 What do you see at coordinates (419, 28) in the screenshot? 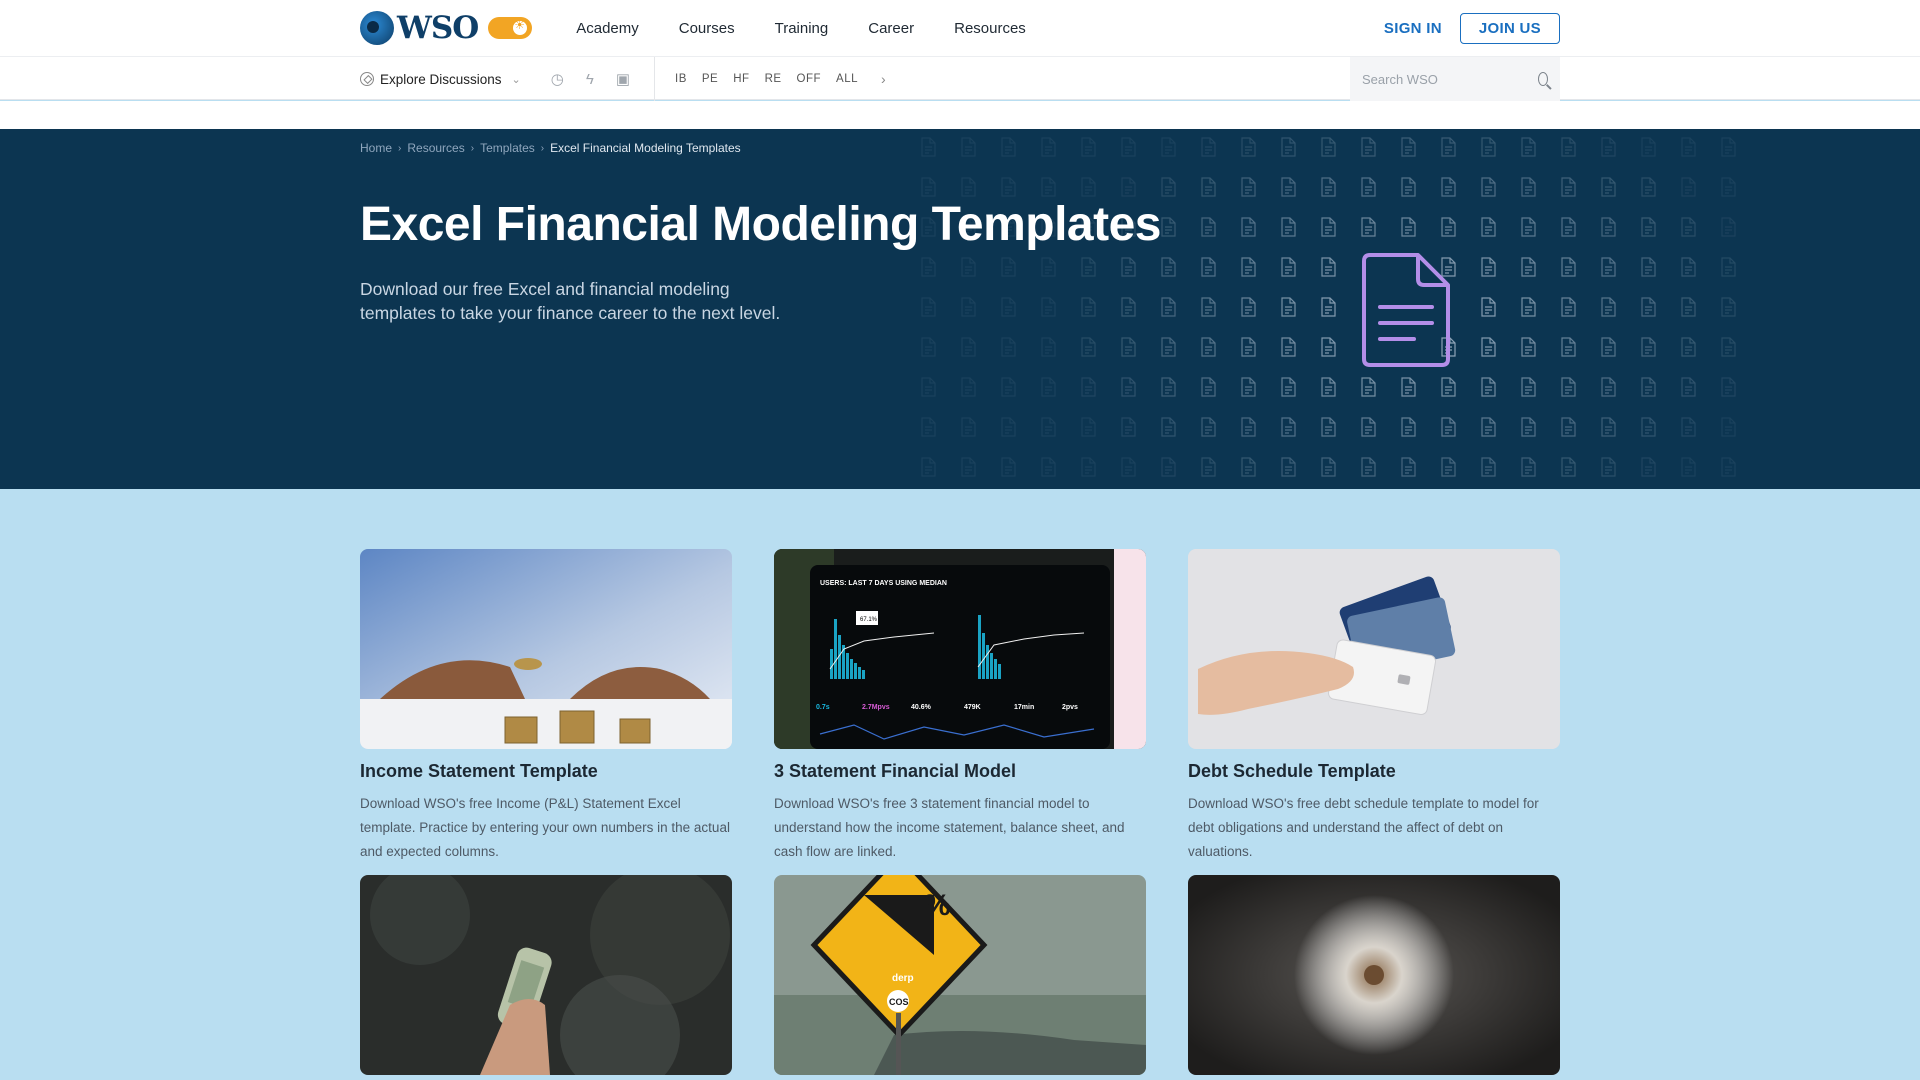
I see `wso-logo: WSO` at bounding box center [419, 28].